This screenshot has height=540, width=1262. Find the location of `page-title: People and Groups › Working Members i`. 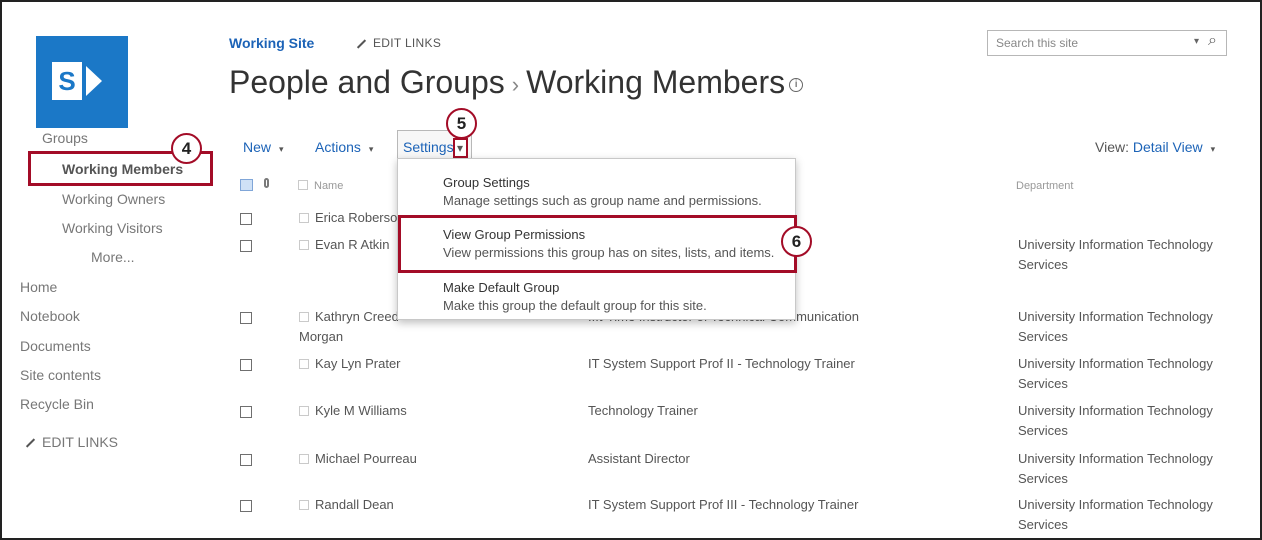

page-title: People and Groups › Working Members i is located at coordinates (516, 82).